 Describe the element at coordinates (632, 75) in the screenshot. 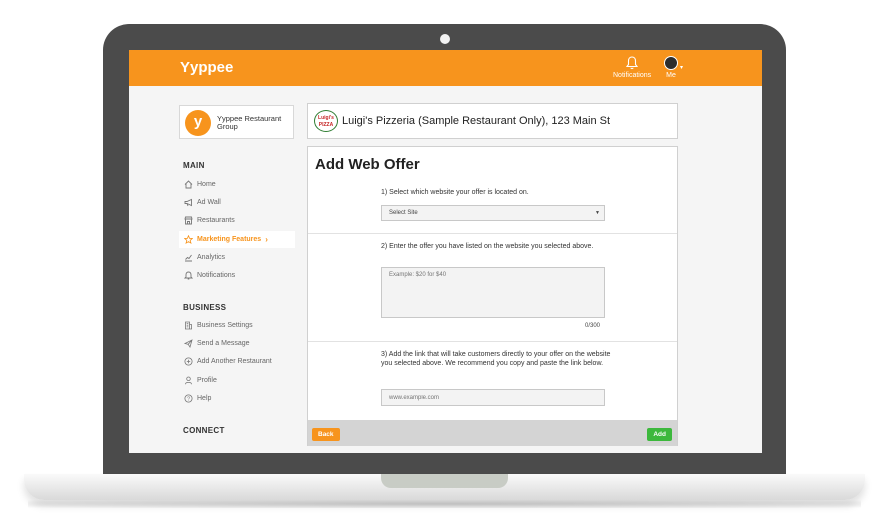

I see `notifications-label: Notifications` at that location.